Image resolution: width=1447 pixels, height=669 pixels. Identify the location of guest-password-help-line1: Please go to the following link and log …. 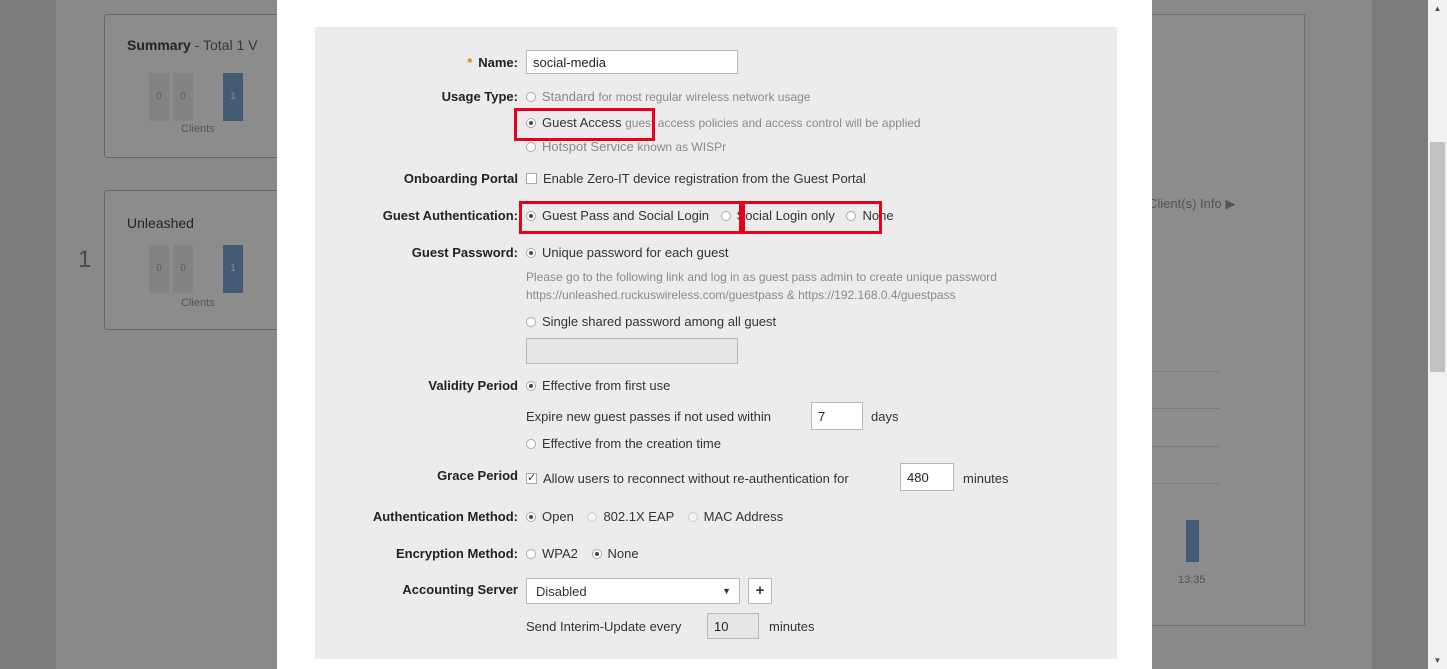
(761, 277).